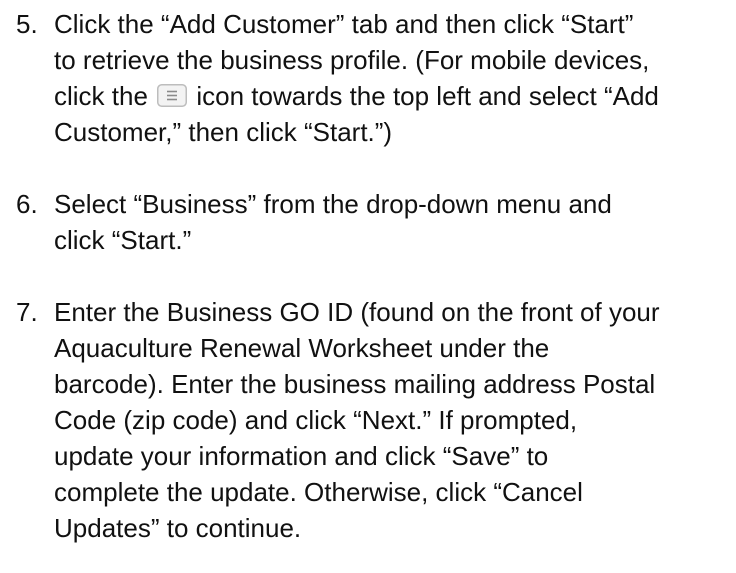 The width and height of the screenshot is (736, 573). What do you see at coordinates (172, 95) in the screenshot?
I see `menu-icon` at bounding box center [172, 95].